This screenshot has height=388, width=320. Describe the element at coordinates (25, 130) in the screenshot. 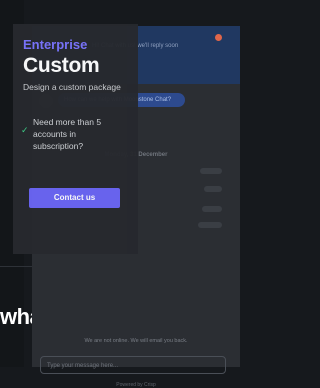

I see `check-icon: ✓` at that location.